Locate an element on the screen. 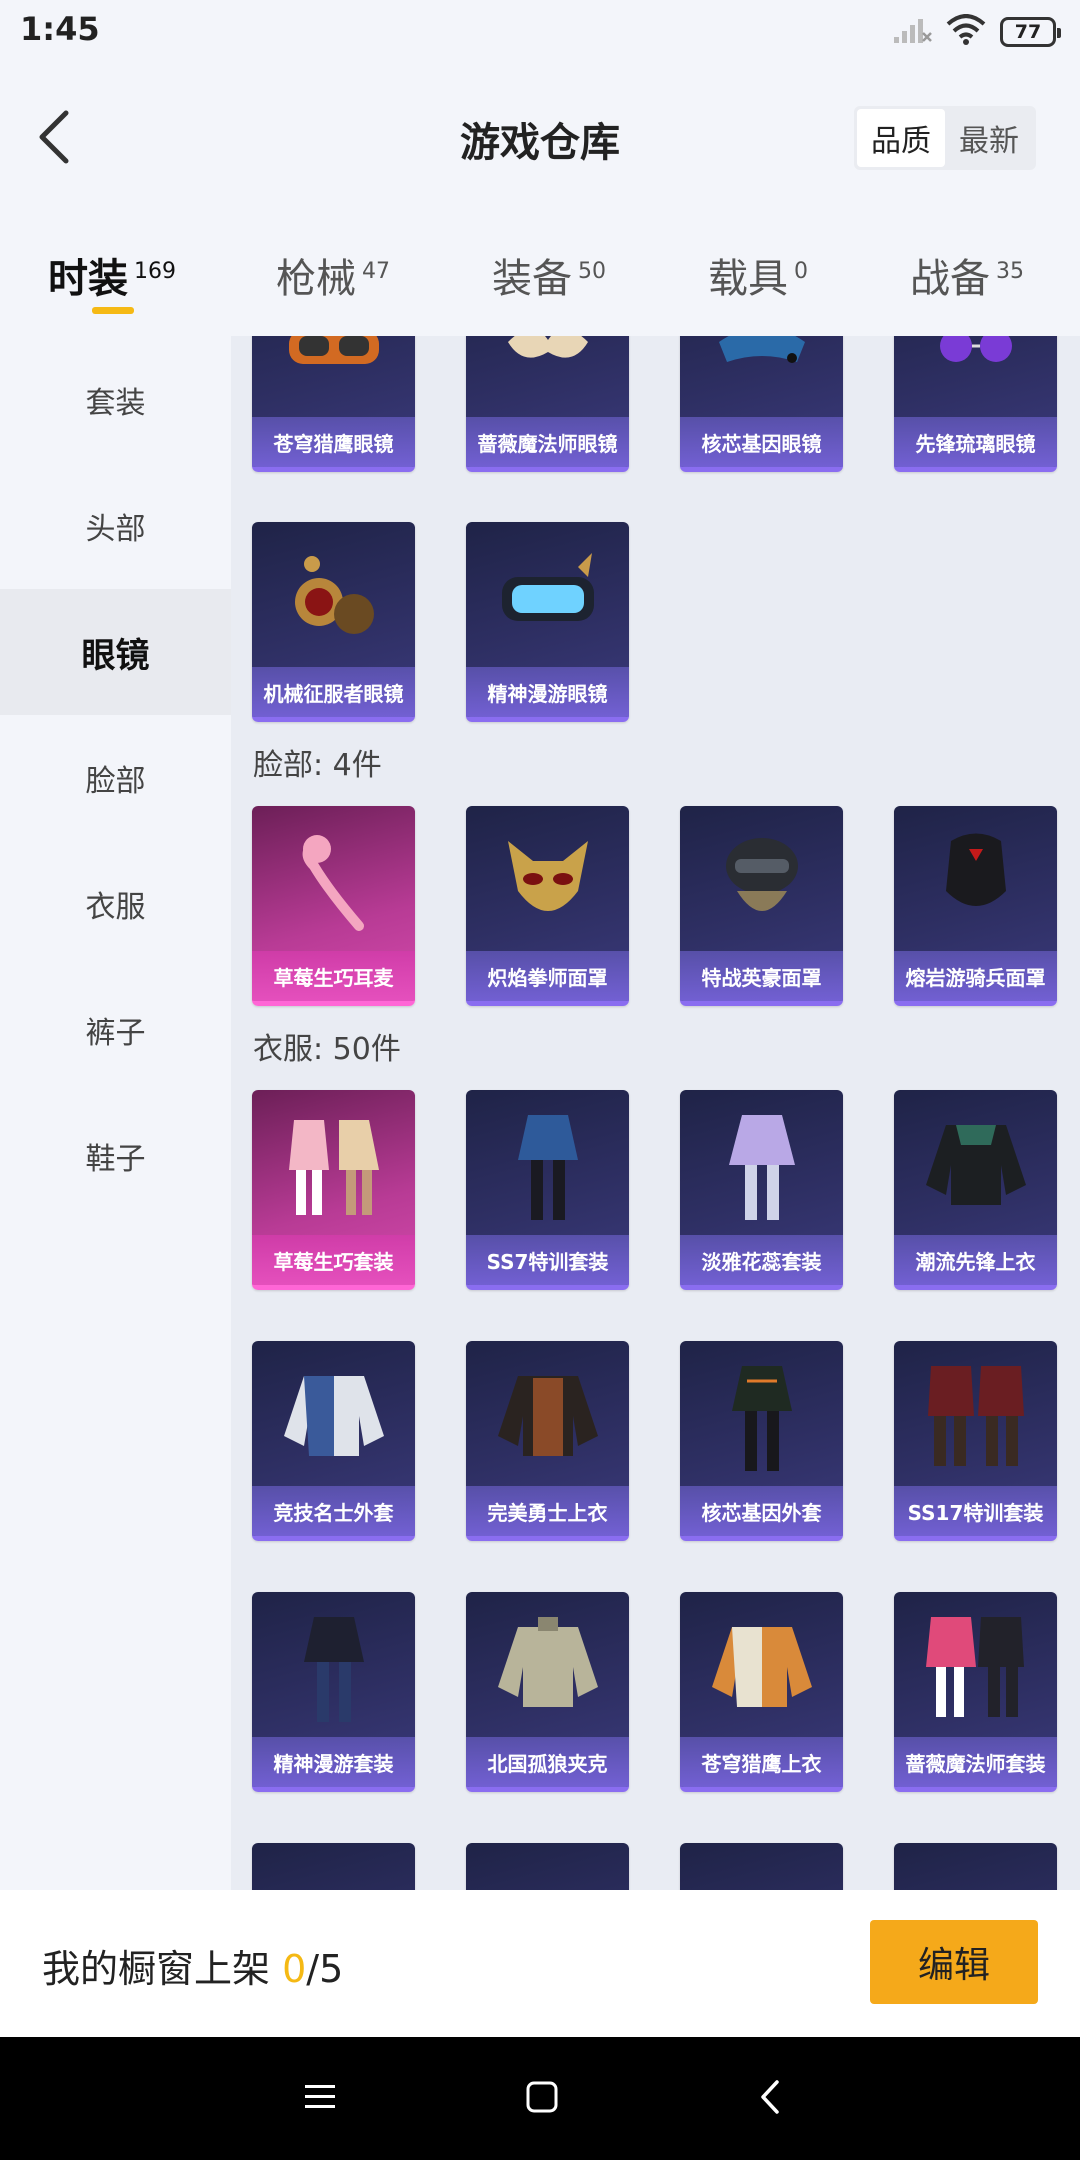 This screenshot has height=2160, width=1080. item-card: 精神漫游套装 is located at coordinates (333, 1692).